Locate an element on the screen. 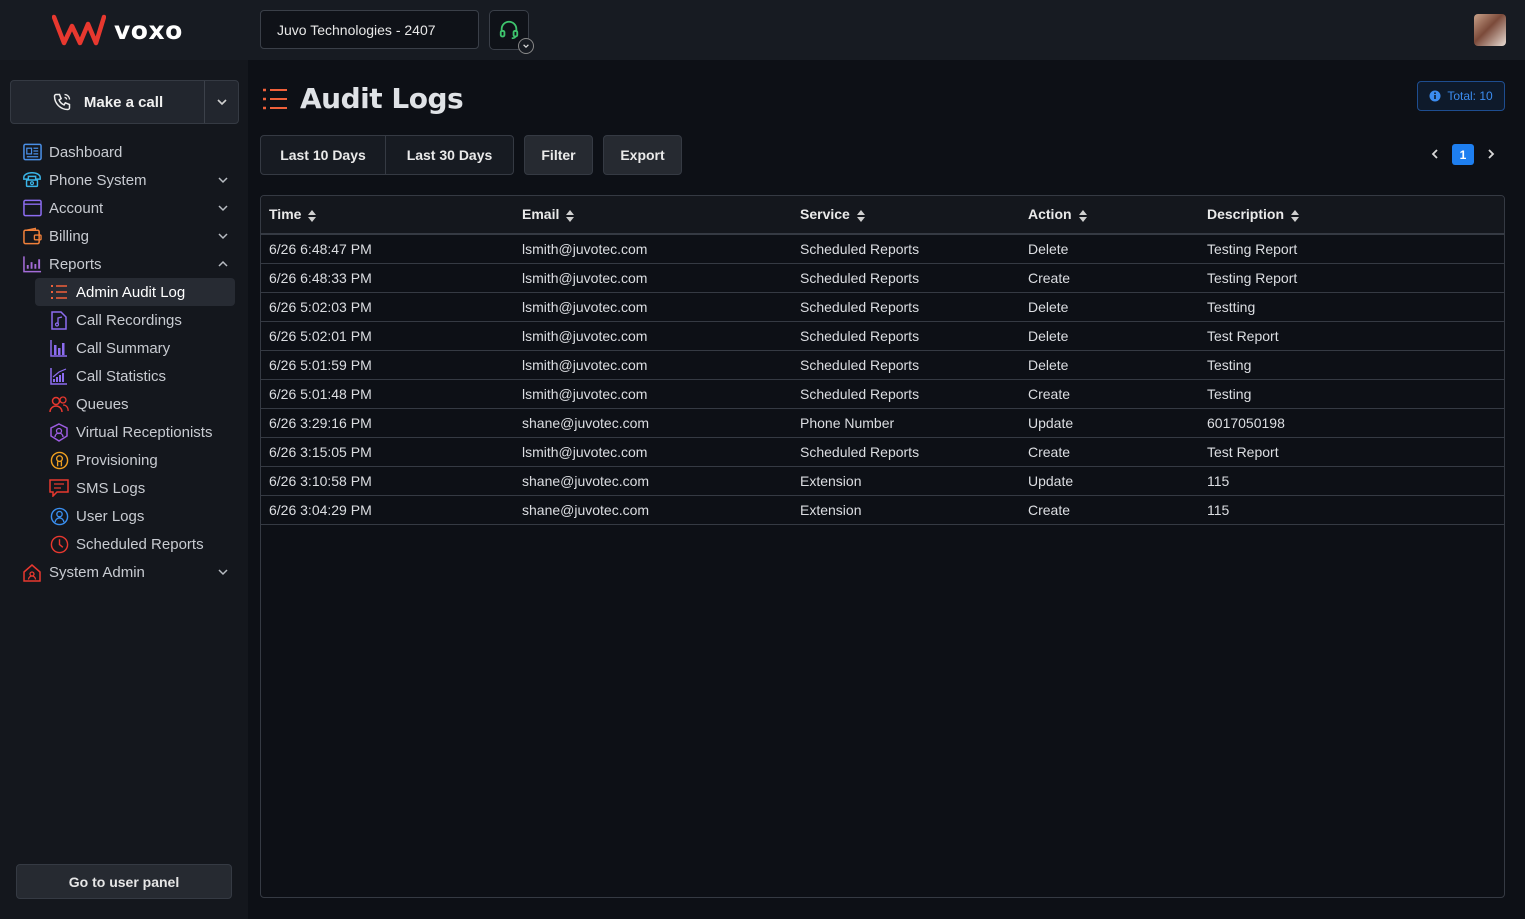 This screenshot has height=919, width=1525. export-button: Export is located at coordinates (642, 155).